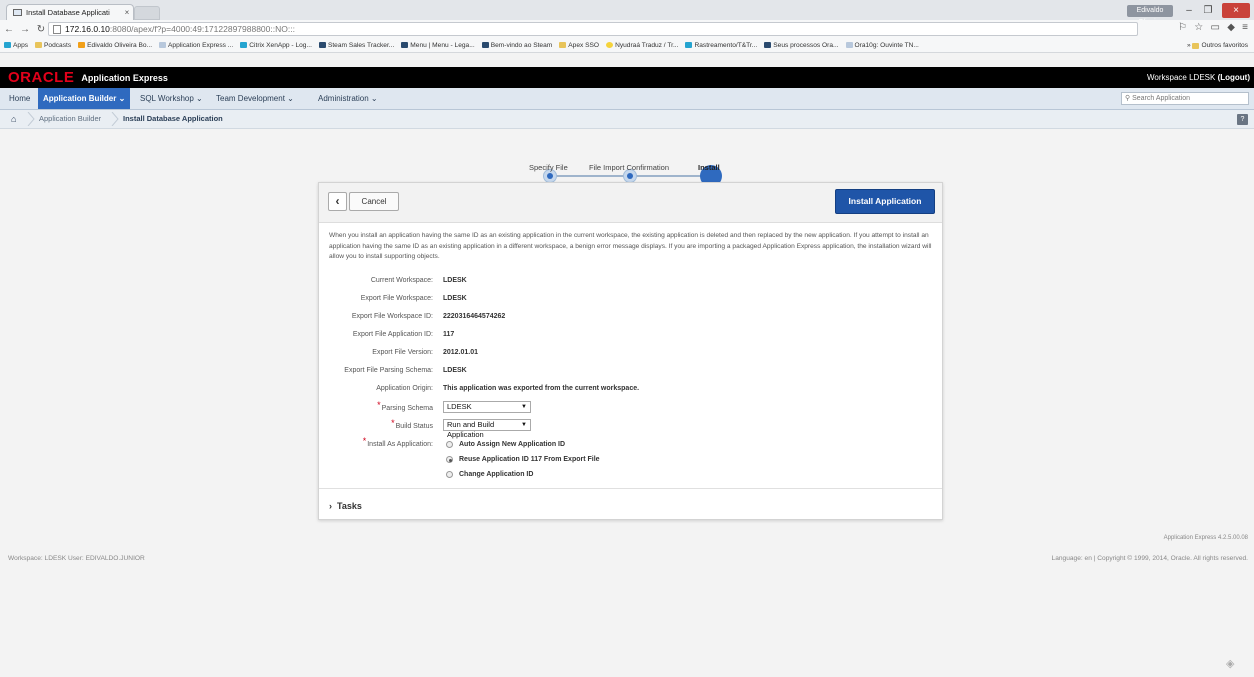 This screenshot has height=677, width=1254. Describe the element at coordinates (25, 29) in the screenshot. I see `forward-icon: →` at that location.